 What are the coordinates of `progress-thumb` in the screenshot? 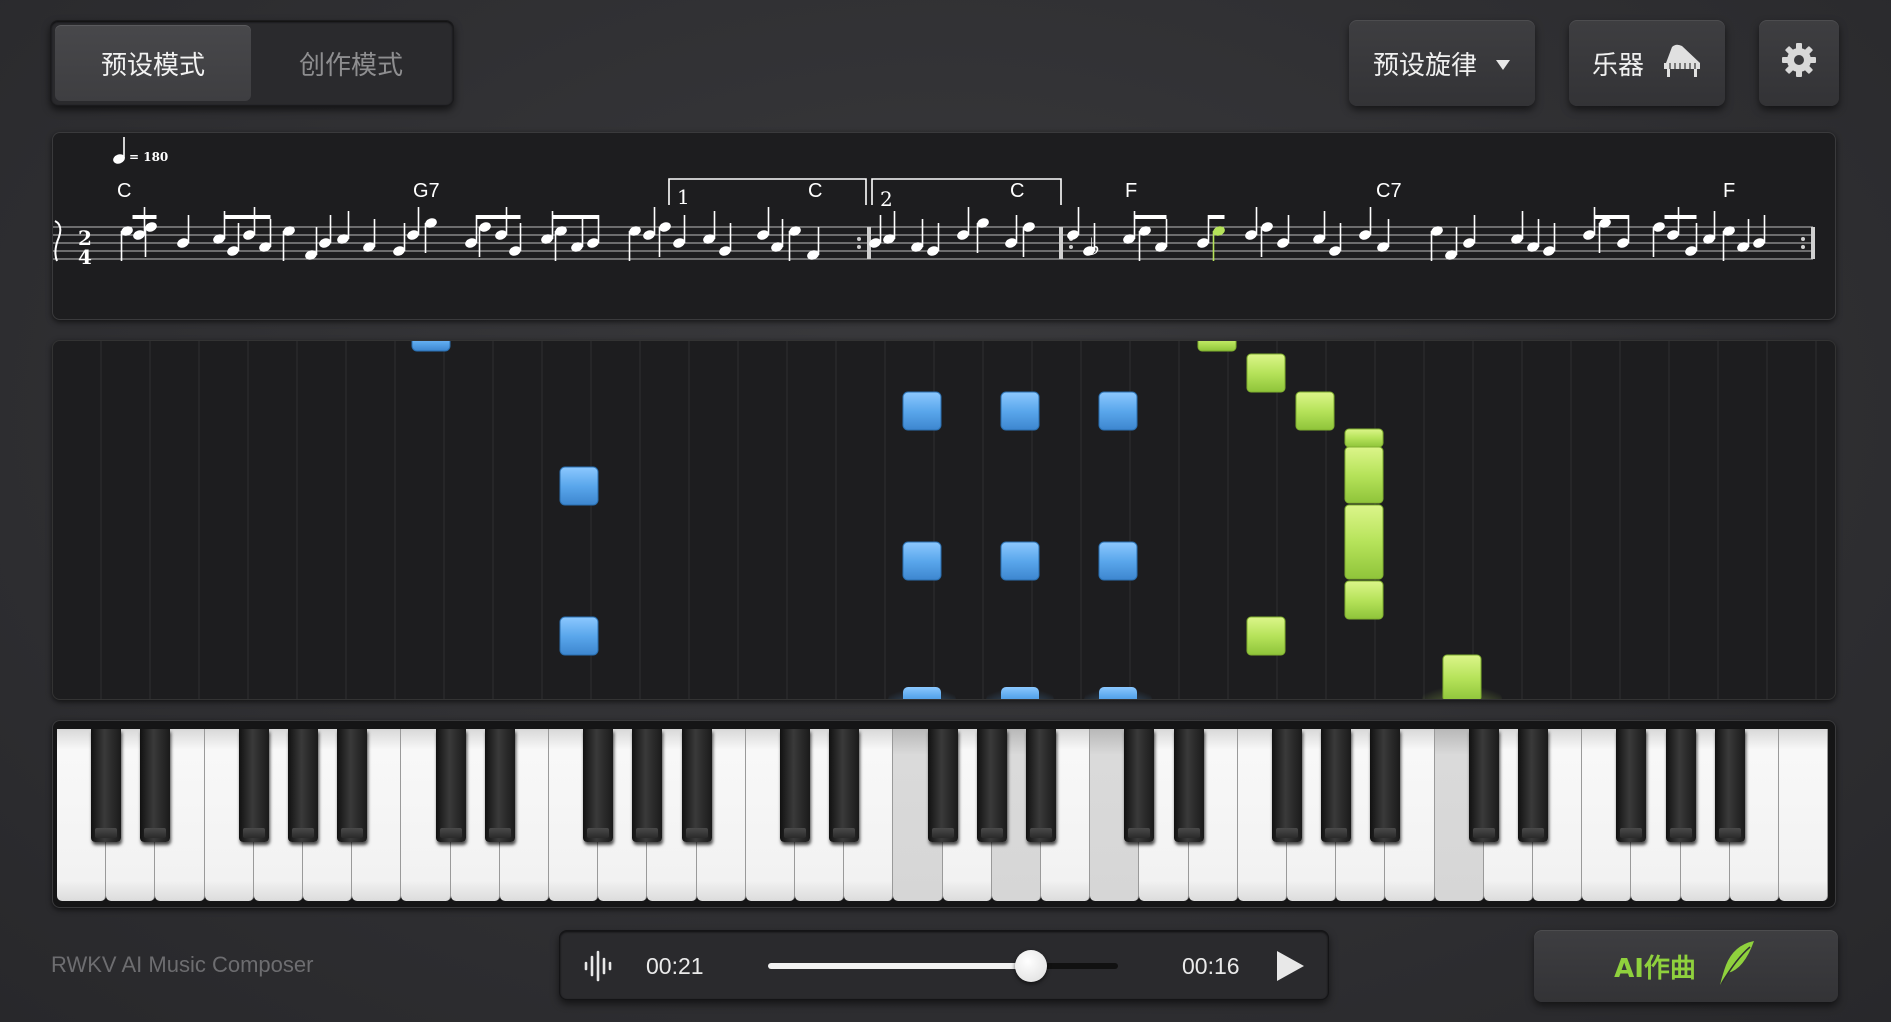 It's located at (1030, 966).